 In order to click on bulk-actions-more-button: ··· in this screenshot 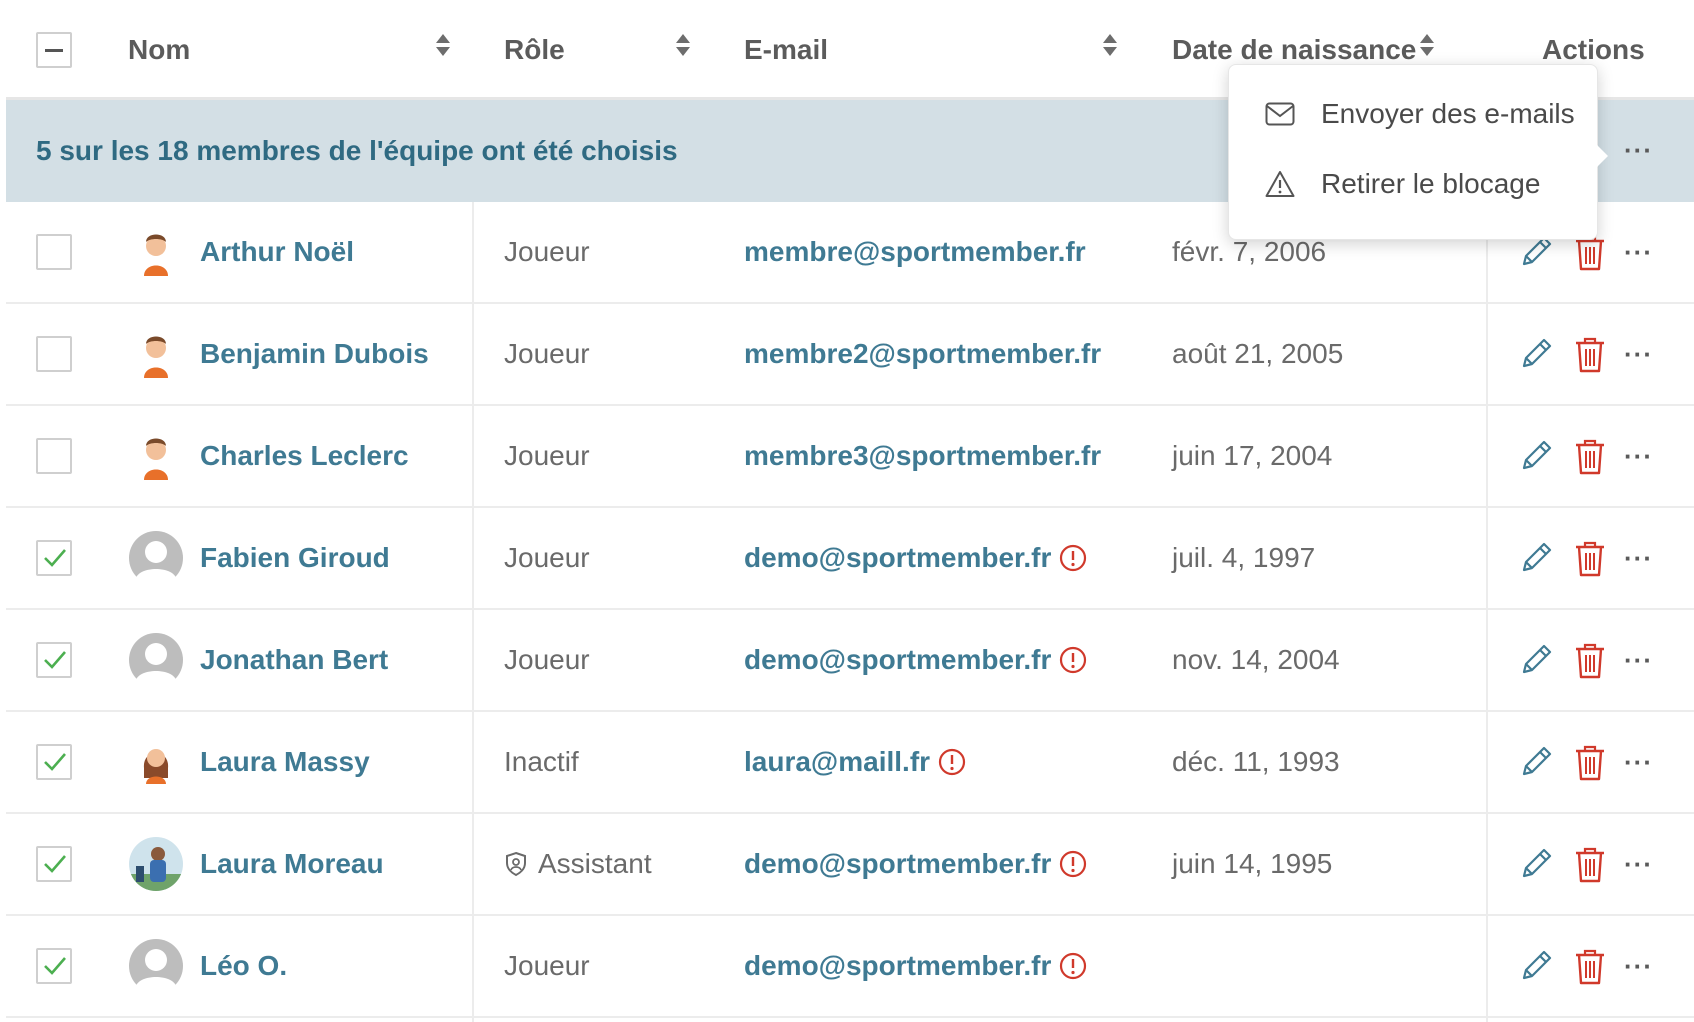, I will do `click(1638, 150)`.